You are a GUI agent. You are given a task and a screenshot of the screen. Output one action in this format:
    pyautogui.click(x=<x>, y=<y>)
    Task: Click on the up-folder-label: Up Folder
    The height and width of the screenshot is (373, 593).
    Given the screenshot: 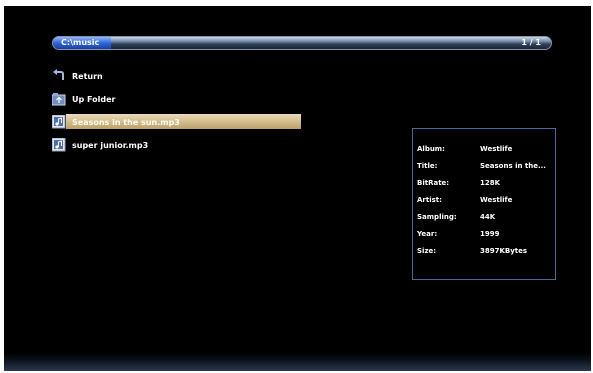 What is the action you would take?
    pyautogui.click(x=94, y=99)
    